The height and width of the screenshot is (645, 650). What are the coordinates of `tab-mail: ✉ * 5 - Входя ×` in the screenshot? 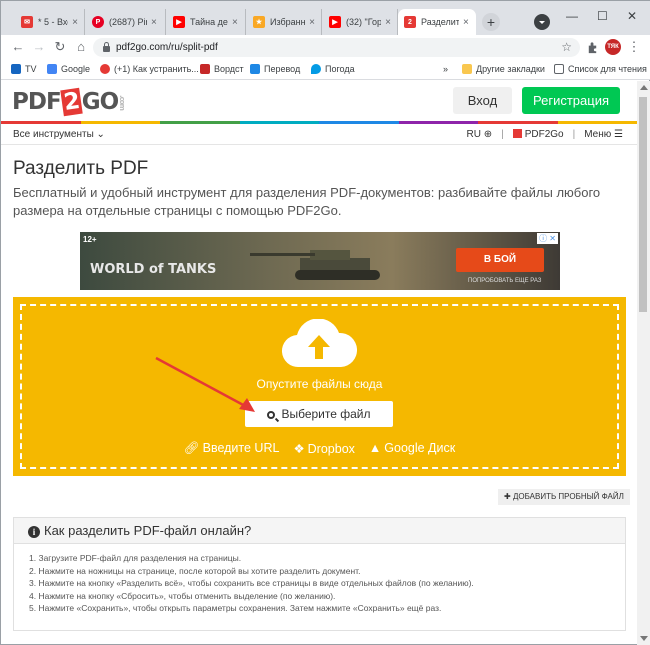 It's located at (50, 22).